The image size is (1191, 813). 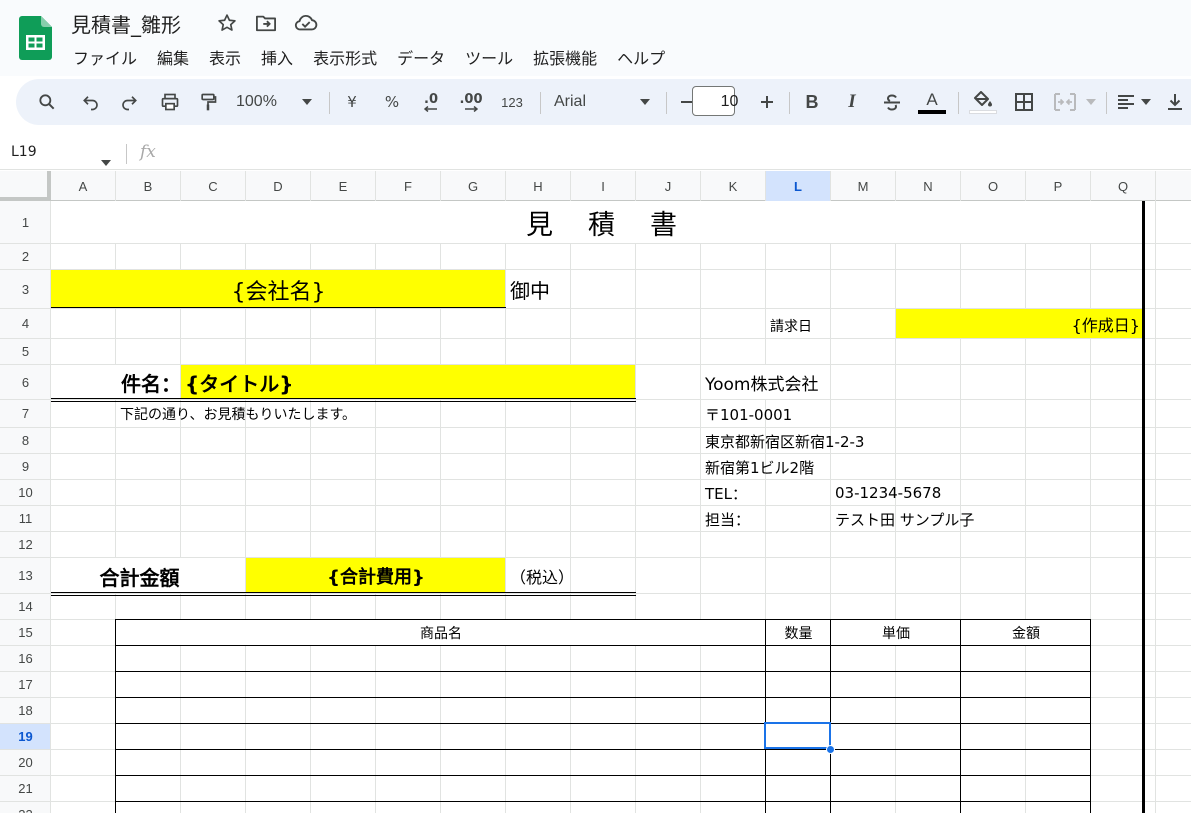 I want to click on font-family-select: Arial, so click(x=594, y=102).